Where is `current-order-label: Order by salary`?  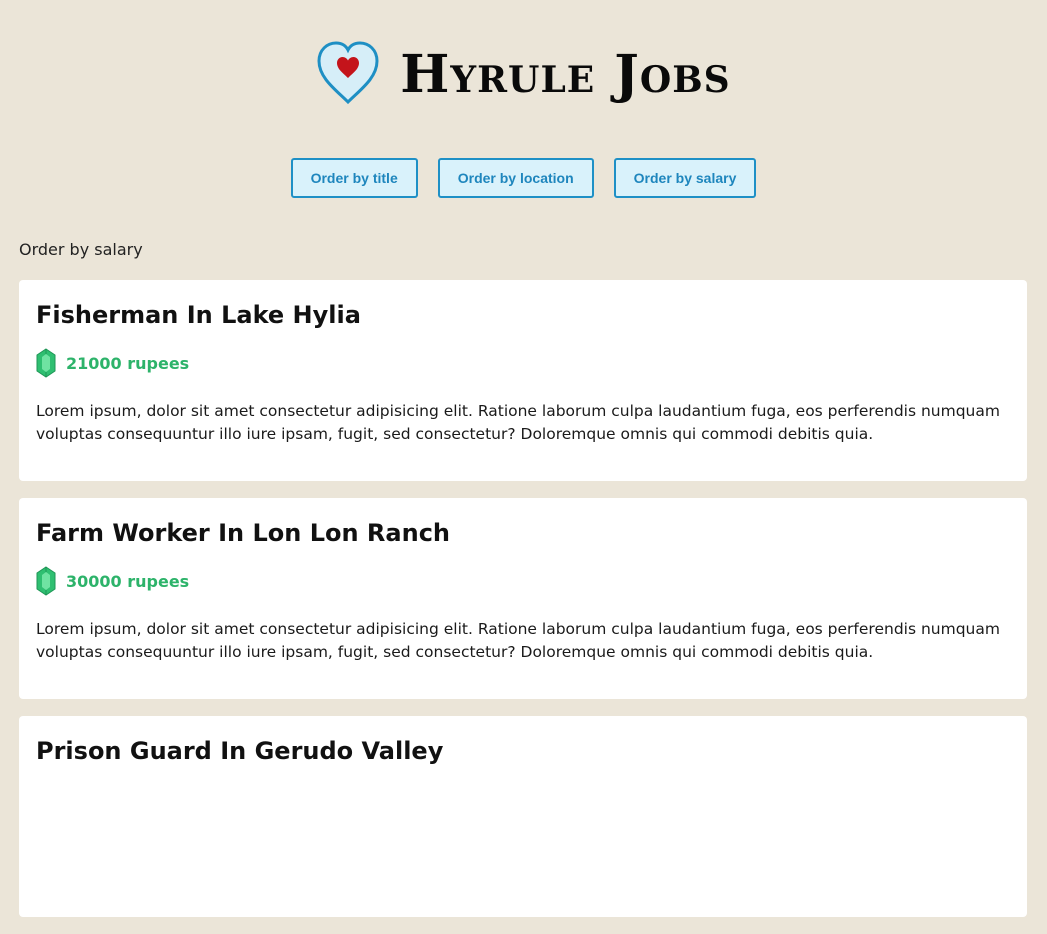
current-order-label: Order by salary is located at coordinates (81, 249).